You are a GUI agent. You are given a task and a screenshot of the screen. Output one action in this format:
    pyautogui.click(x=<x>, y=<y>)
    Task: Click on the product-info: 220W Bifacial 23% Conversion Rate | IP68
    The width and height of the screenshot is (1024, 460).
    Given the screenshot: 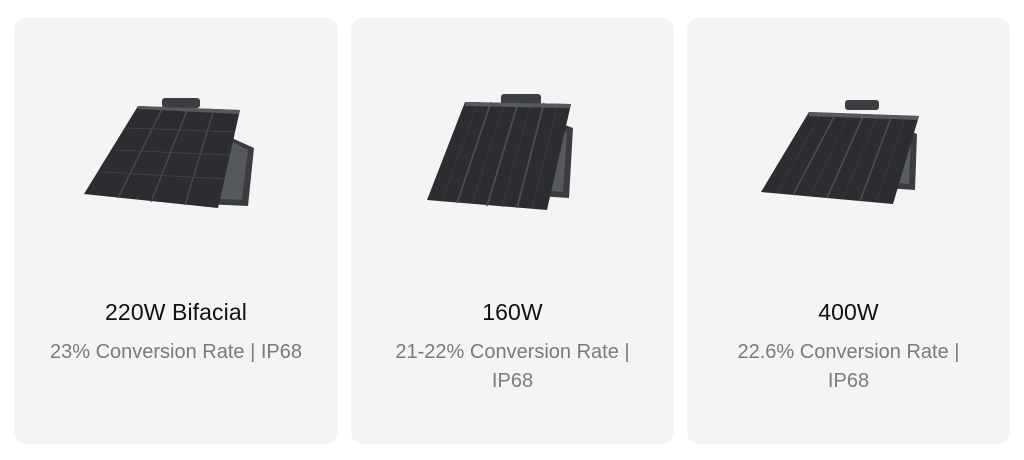 What is the action you would take?
    pyautogui.click(x=176, y=331)
    